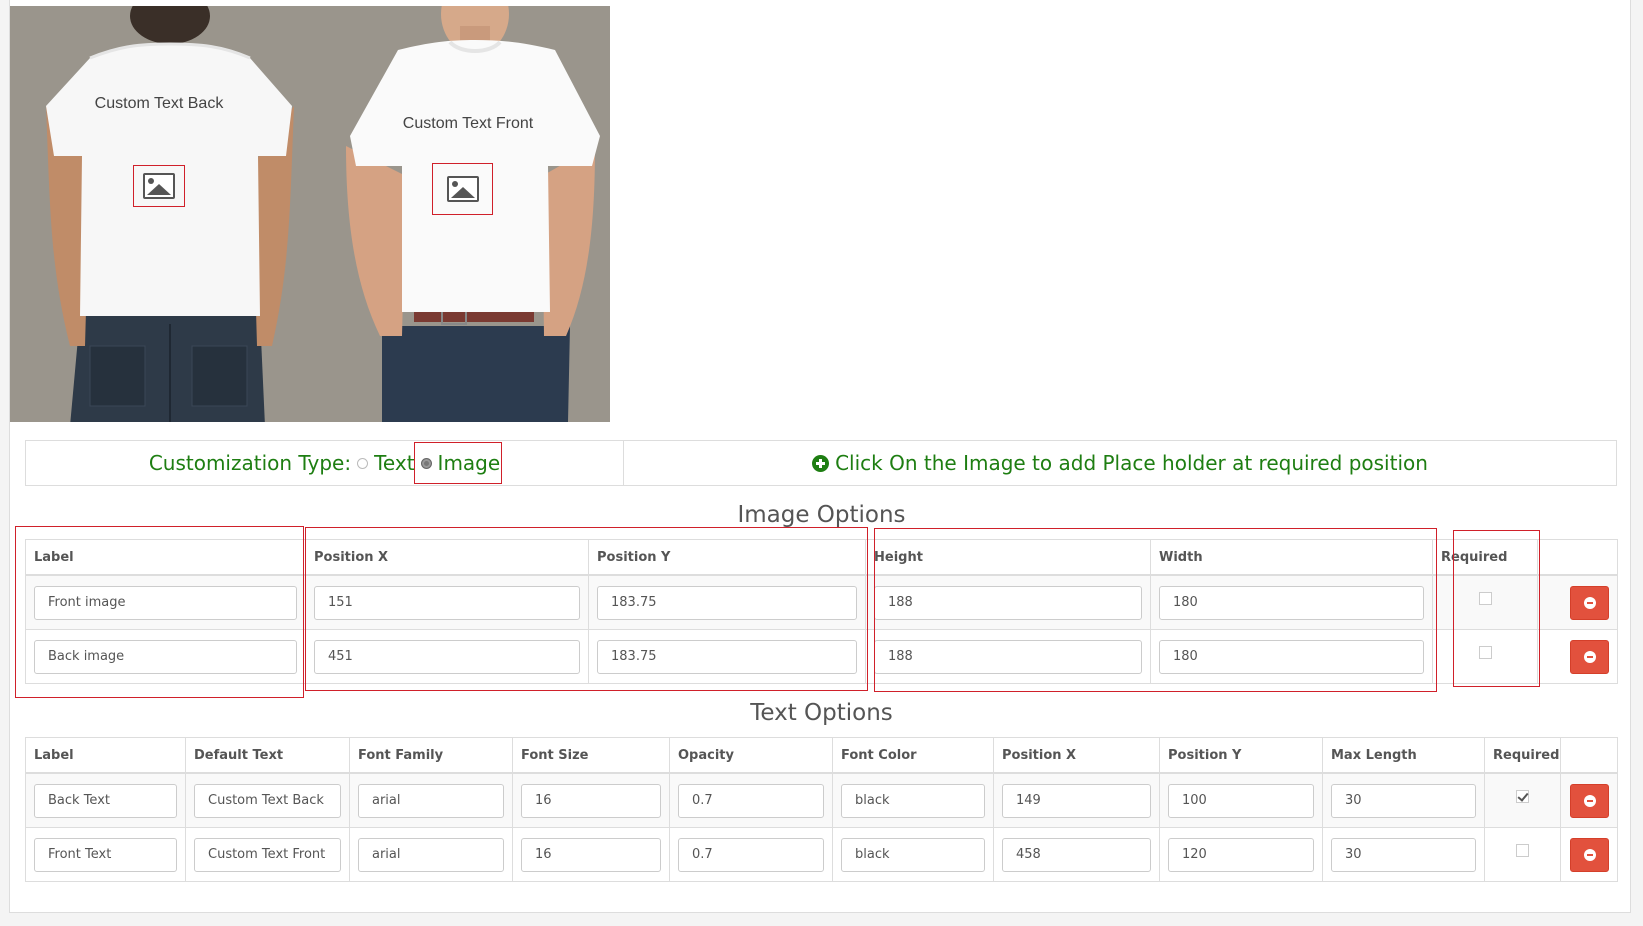 This screenshot has width=1643, height=926. What do you see at coordinates (159, 104) in the screenshot?
I see `back-text-placeholder: Custom Text Back` at bounding box center [159, 104].